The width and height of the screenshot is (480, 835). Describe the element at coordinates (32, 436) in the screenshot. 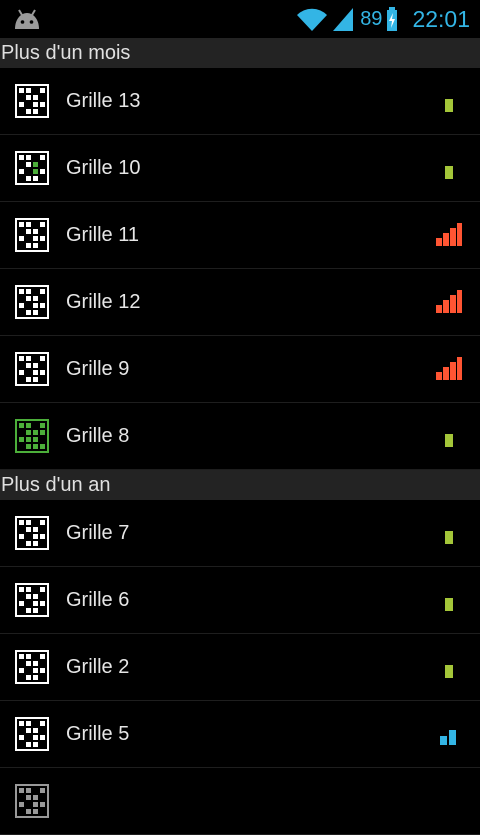

I see `grid-green-icon` at that location.